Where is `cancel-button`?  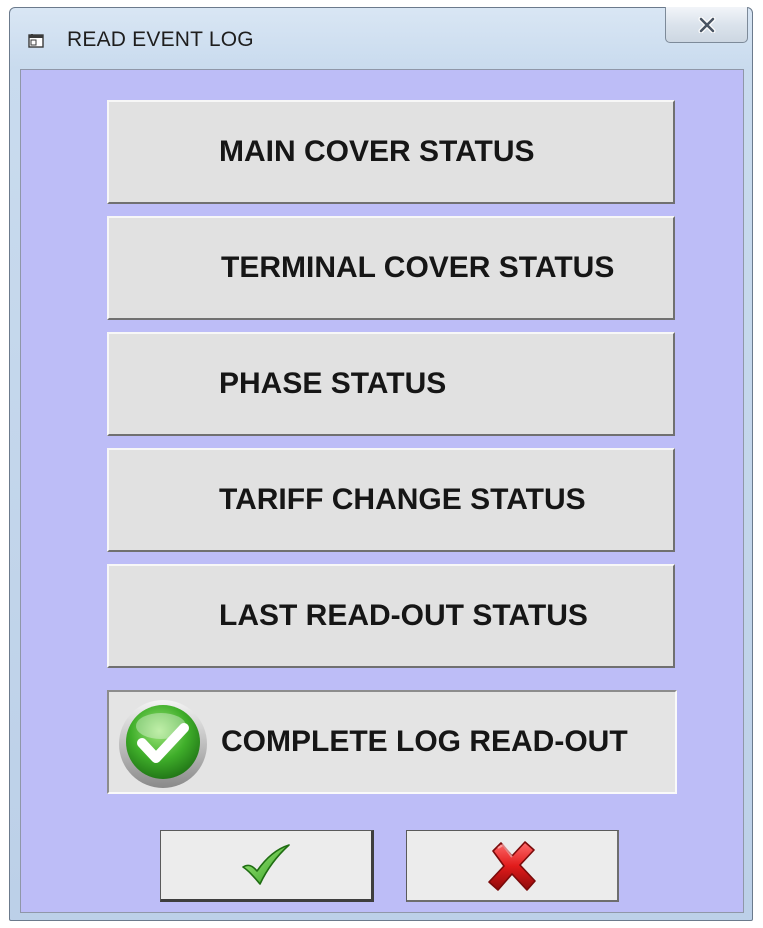 cancel-button is located at coordinates (512, 866).